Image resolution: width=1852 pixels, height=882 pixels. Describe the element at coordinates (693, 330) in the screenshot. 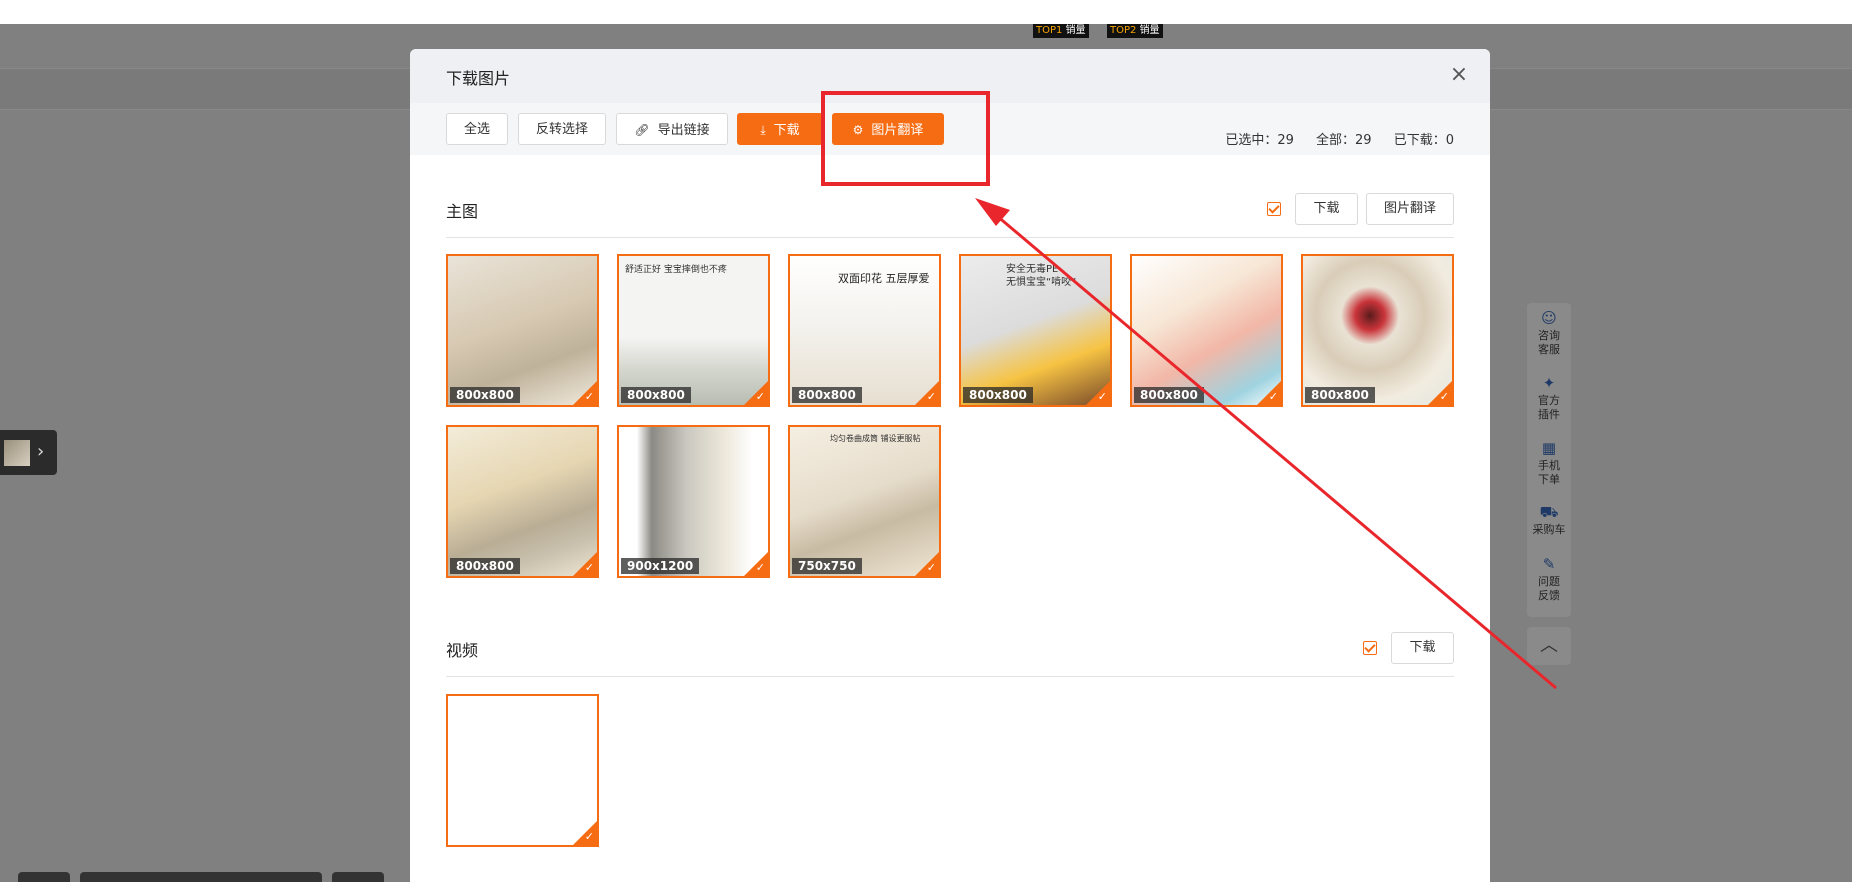

I see `product-image-thumb: 舒适正好 宝宝摔倒也不疼 800x800 ✓` at that location.